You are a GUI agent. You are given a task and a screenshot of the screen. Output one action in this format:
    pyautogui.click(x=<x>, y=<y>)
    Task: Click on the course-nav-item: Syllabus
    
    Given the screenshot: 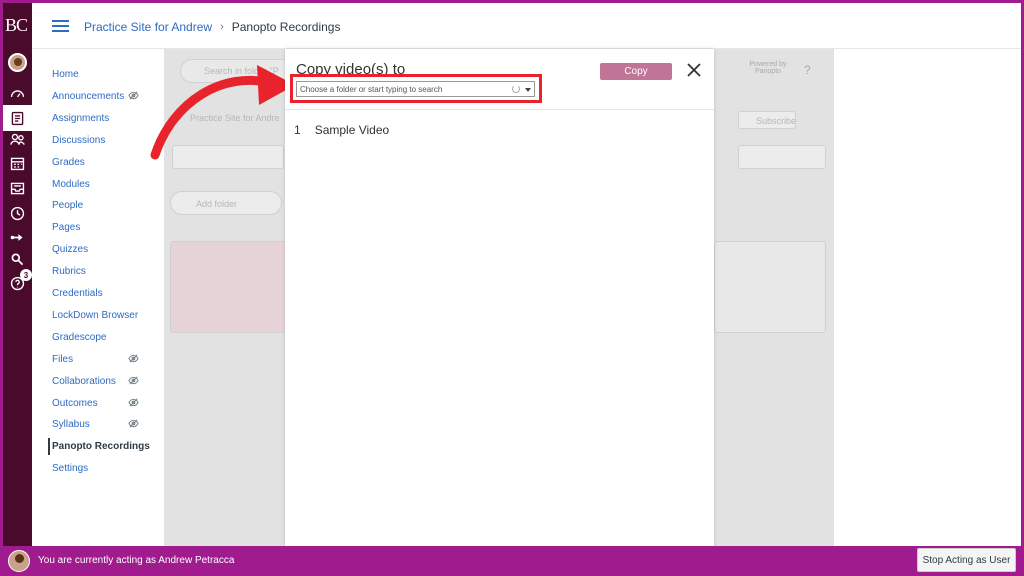 What is the action you would take?
    pyautogui.click(x=102, y=424)
    